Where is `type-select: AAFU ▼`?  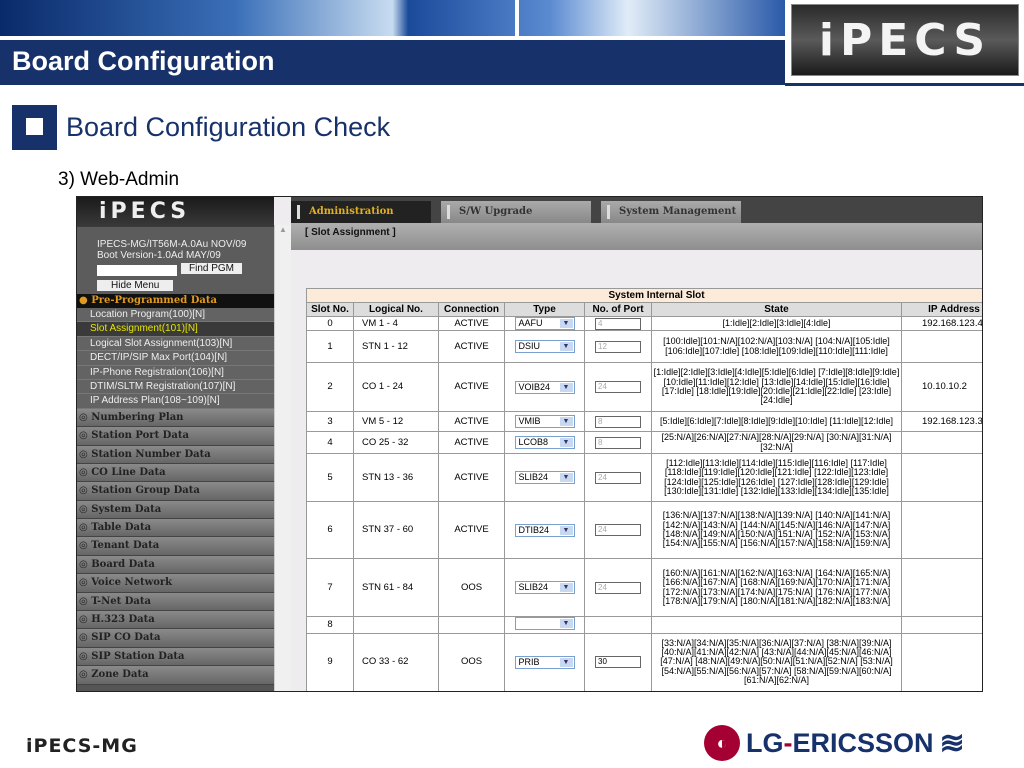
type-select: AAFU ▼ is located at coordinates (544, 323).